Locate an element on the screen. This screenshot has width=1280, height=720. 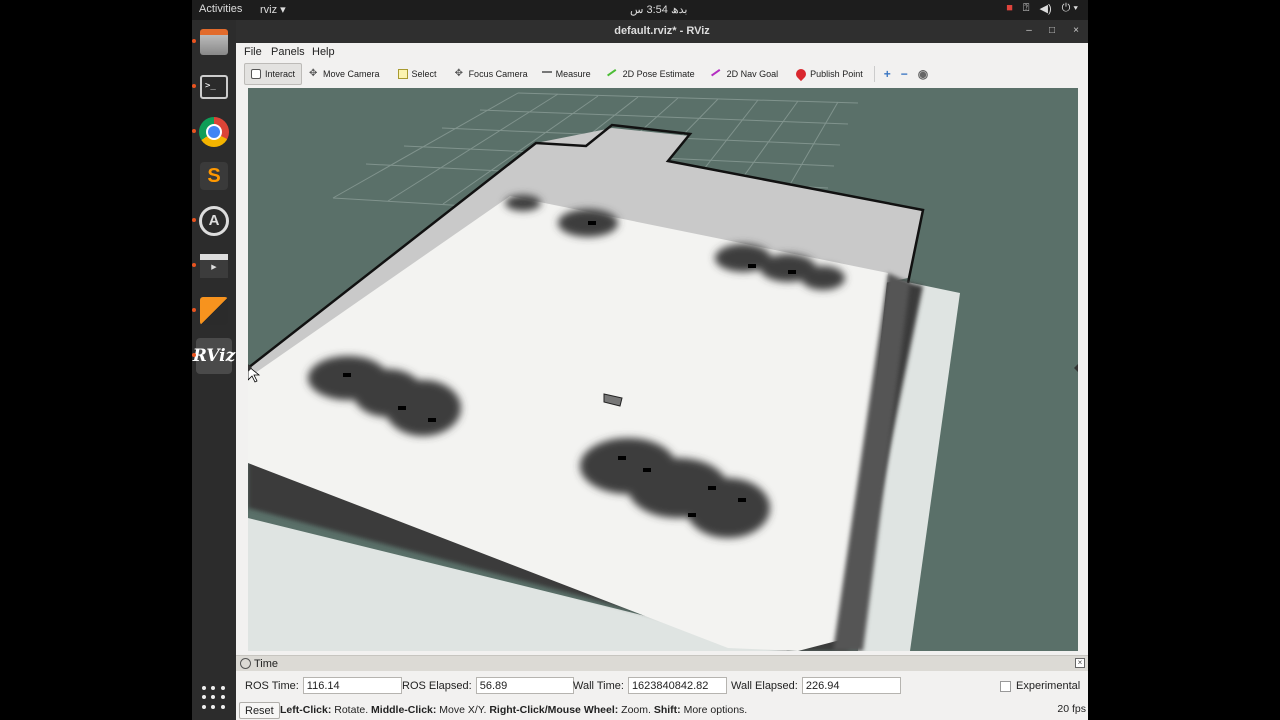
ros-elapsed-label: ROS Elapsed: is located at coordinates (437, 685).